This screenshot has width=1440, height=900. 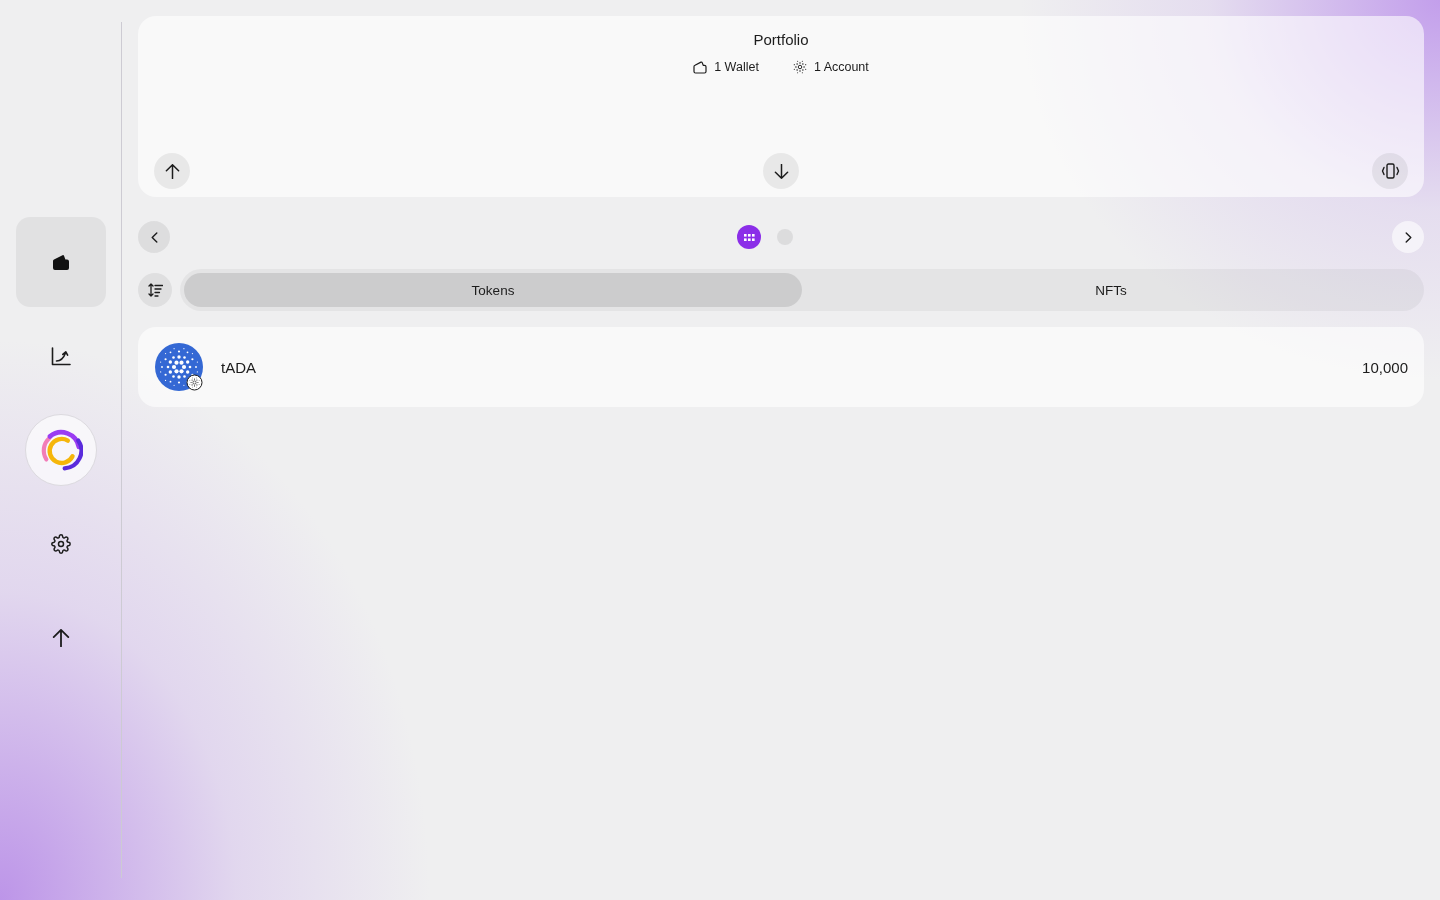 I want to click on wallet-outline-icon, so click(x=700, y=67).